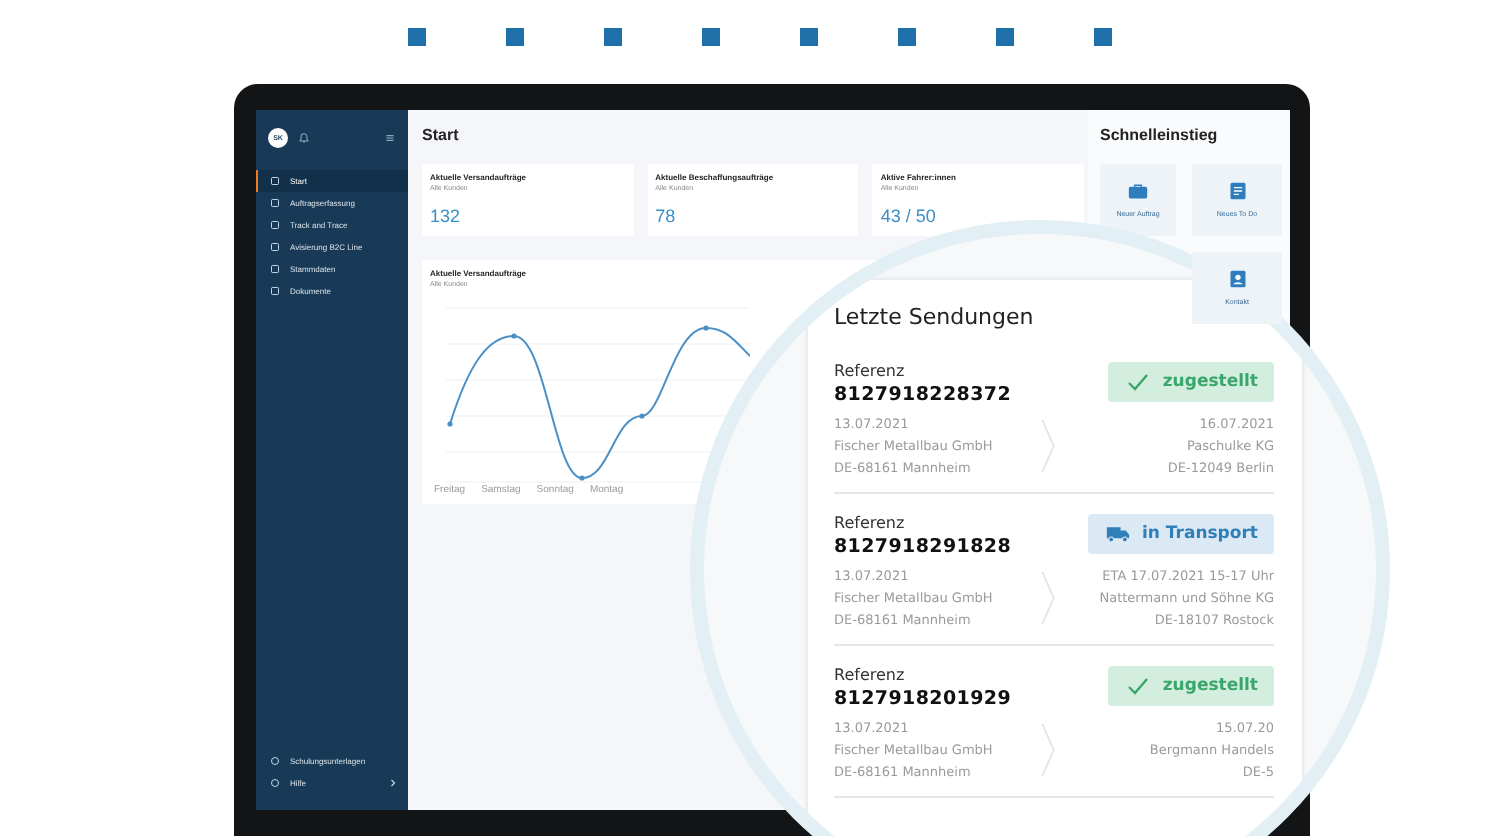  What do you see at coordinates (909, 216) in the screenshot?
I see `stat-value: 43 / 50` at bounding box center [909, 216].